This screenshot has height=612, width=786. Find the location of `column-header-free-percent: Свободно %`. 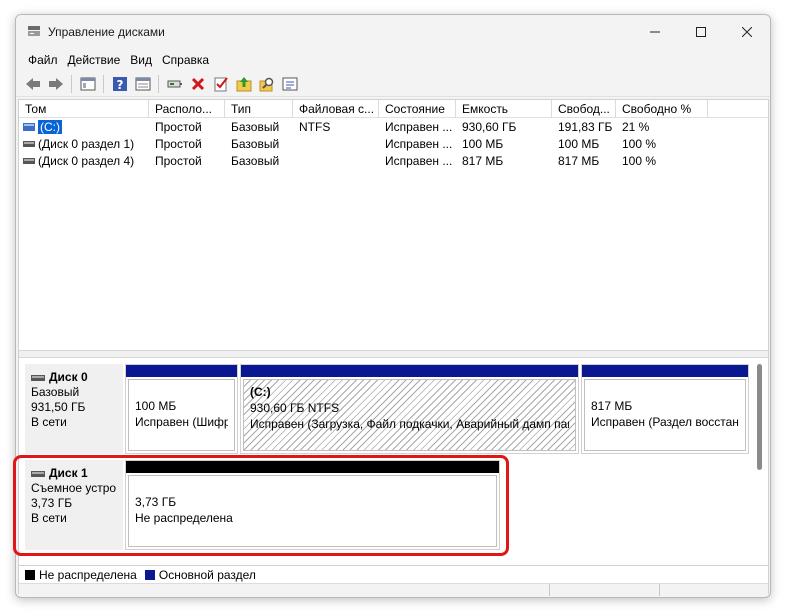

column-header-free-percent: Свободно % is located at coordinates (662, 109).